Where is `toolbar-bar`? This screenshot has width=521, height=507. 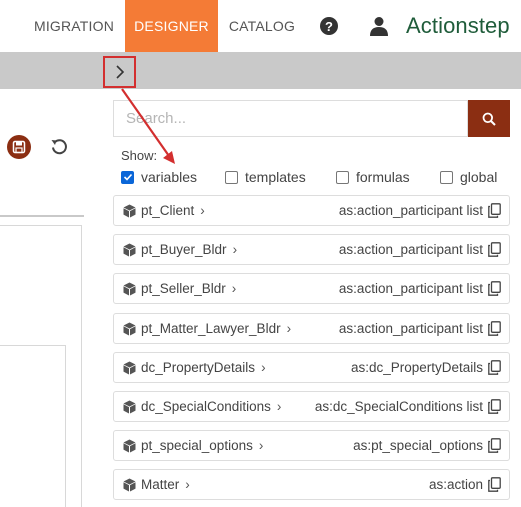
toolbar-bar is located at coordinates (260, 70).